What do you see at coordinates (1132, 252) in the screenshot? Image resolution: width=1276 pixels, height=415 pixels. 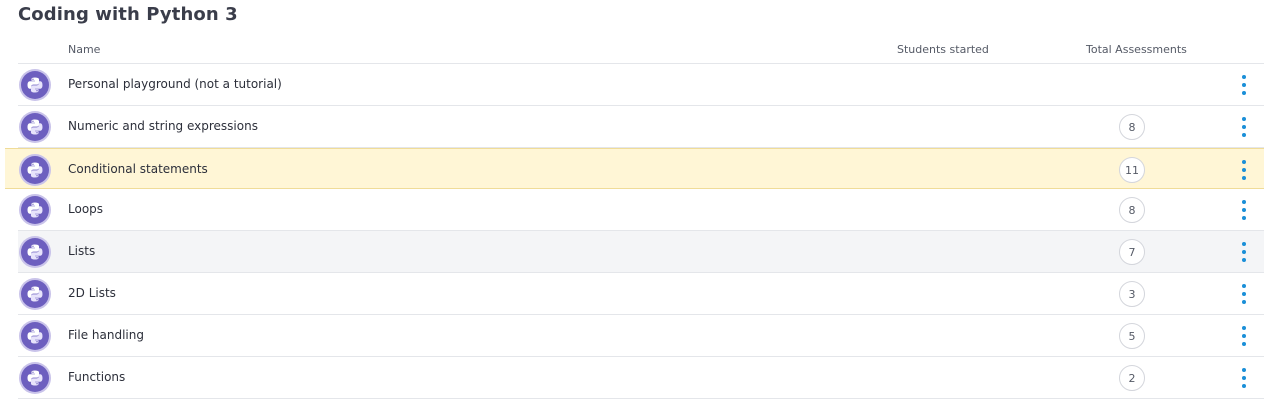 I see `assessment-count-badge: 7` at bounding box center [1132, 252].